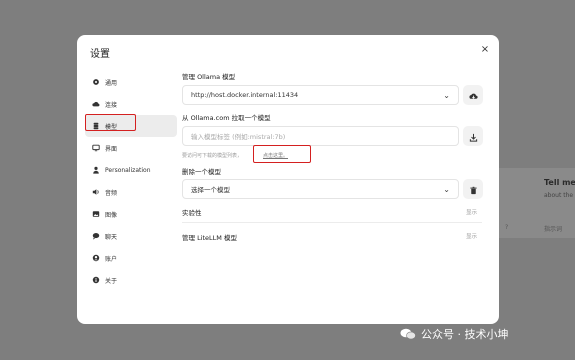 The image size is (575, 360). Describe the element at coordinates (559, 182) in the screenshot. I see `background-card-title: Tell me` at that location.